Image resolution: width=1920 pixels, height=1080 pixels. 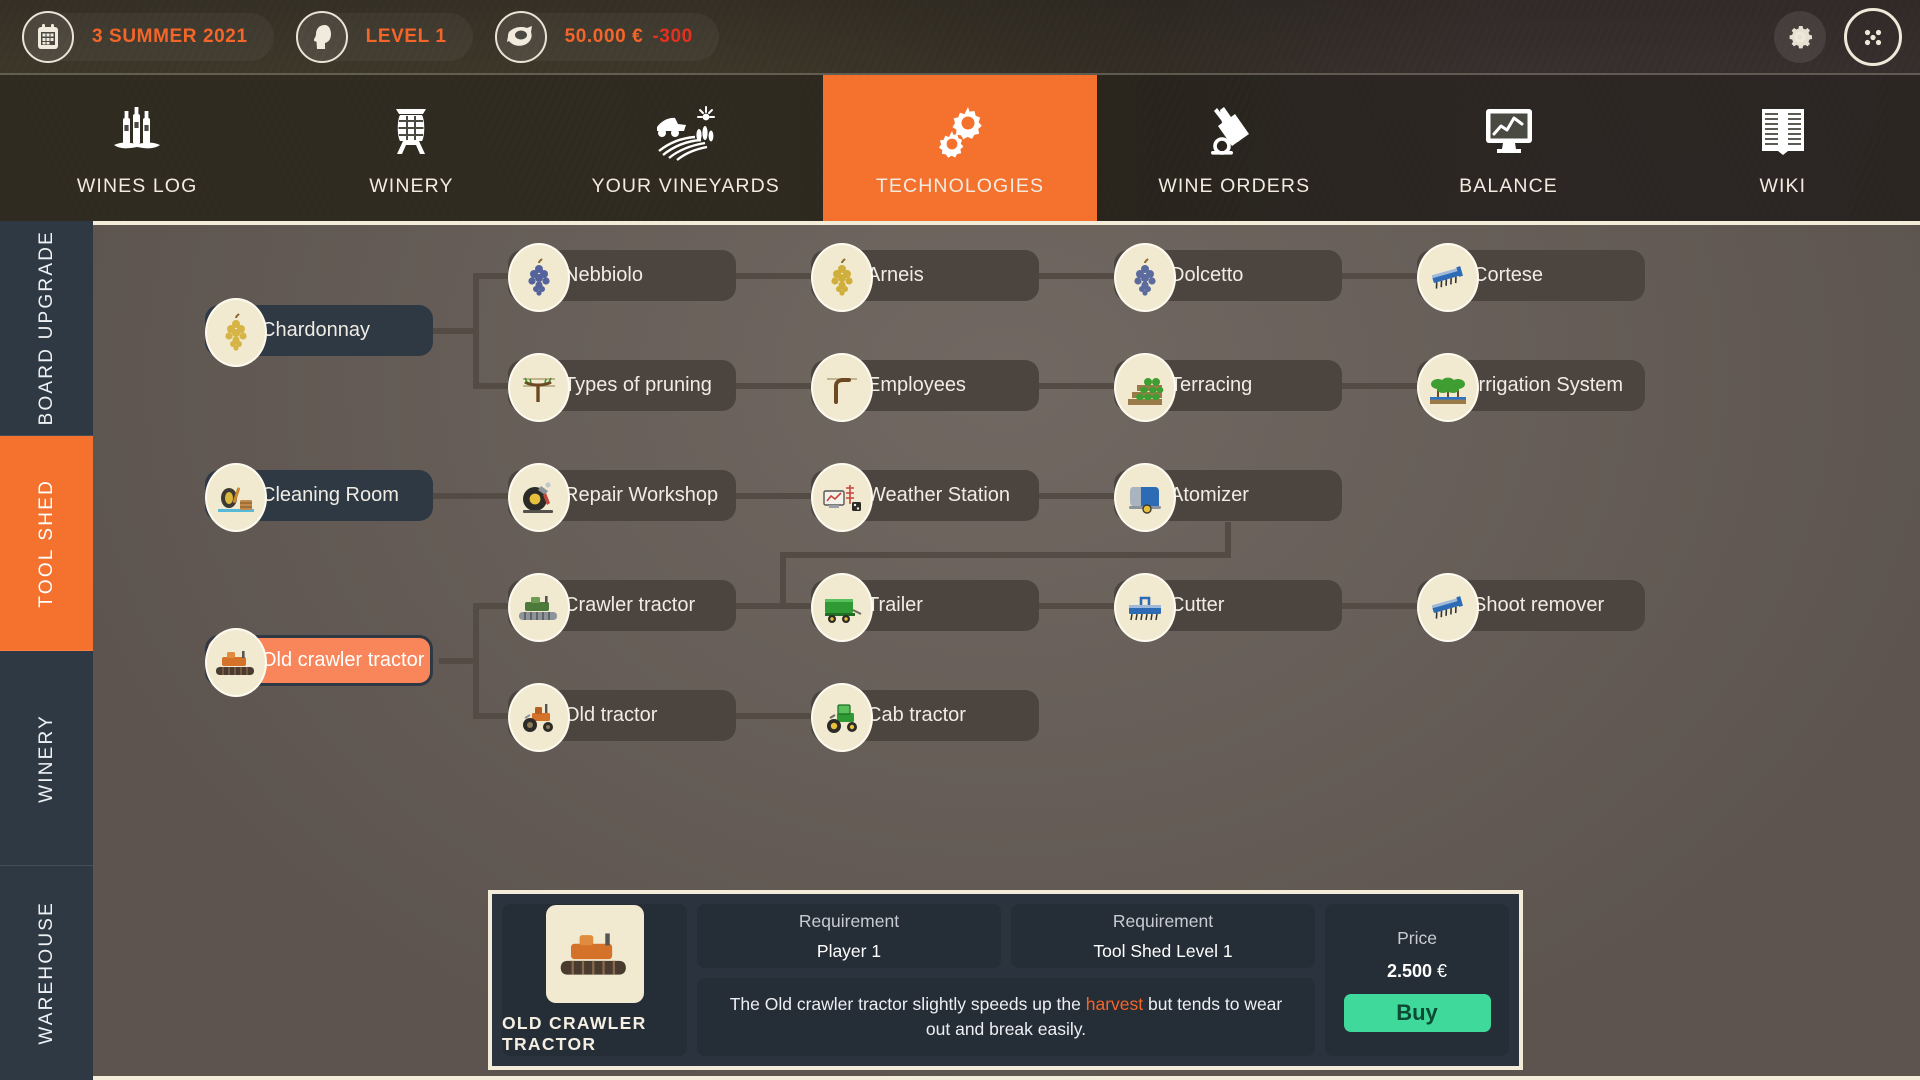 I want to click on tech-node-arneis: Arneis, so click(x=925, y=277).